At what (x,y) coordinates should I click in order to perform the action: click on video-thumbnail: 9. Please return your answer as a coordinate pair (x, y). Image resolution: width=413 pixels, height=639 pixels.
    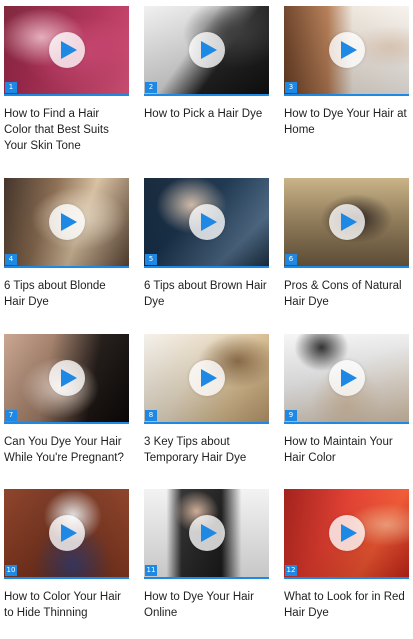
    Looking at the image, I should click on (346, 379).